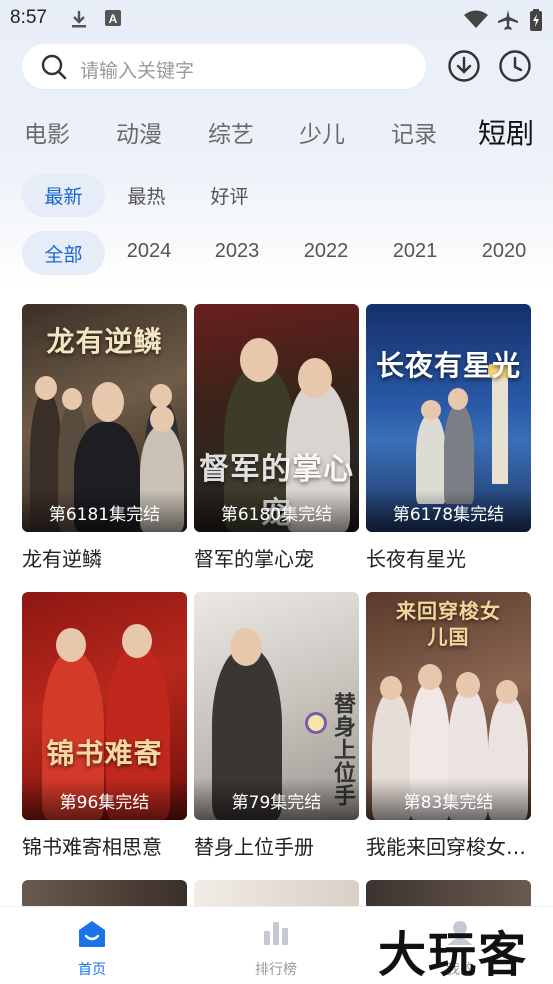 The image size is (553, 984). What do you see at coordinates (231, 132) in the screenshot?
I see `tab-variety: 综艺` at bounding box center [231, 132].